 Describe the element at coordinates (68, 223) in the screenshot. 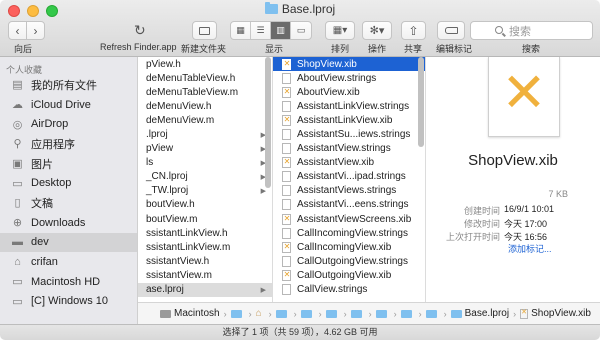

I see `sidebar-item: ⊕ Downloads` at that location.